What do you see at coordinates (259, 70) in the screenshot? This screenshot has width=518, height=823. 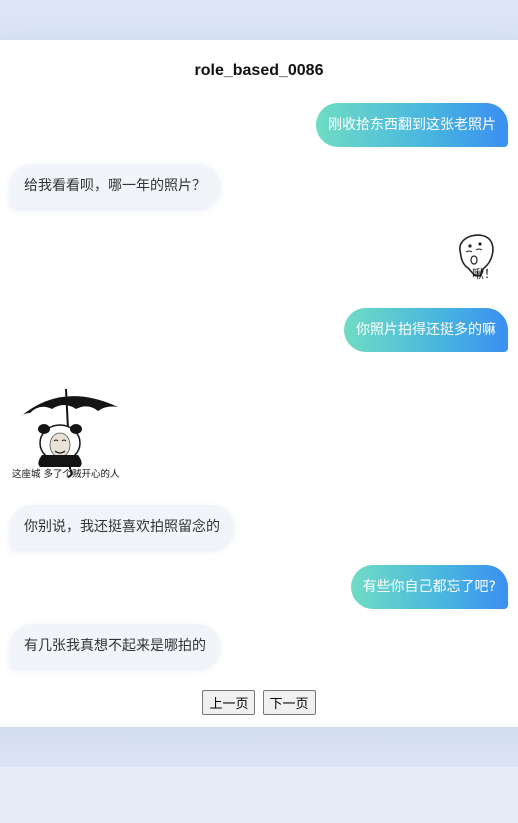 I see `chat-title: role_based_0086` at bounding box center [259, 70].